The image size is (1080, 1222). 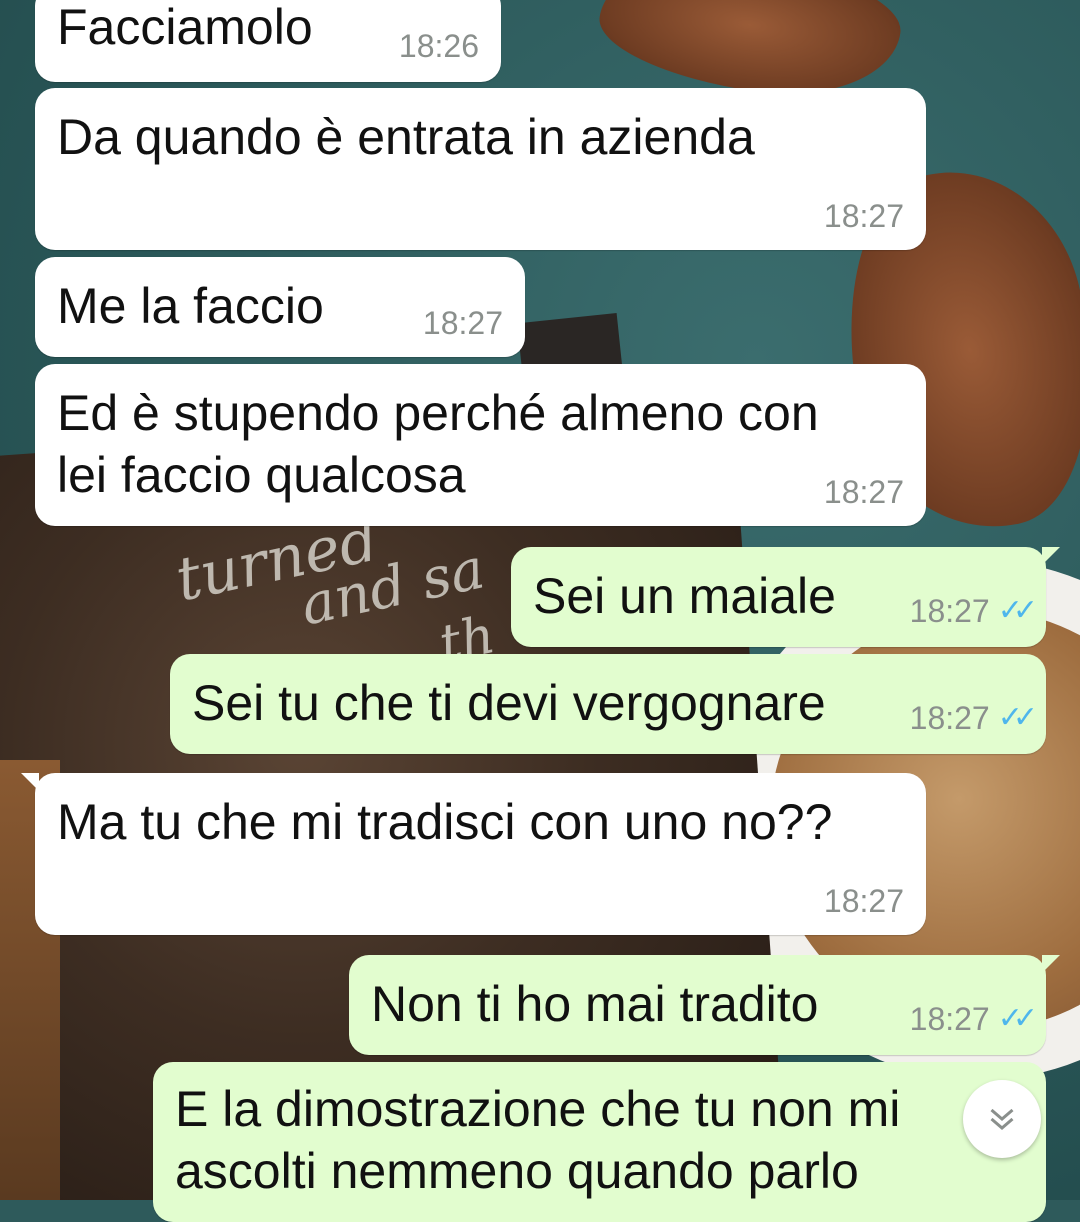 I want to click on message-bubble-outgoing: Sei tu che ti devi vergognare 18:27 ✓✓, so click(x=608, y=704).